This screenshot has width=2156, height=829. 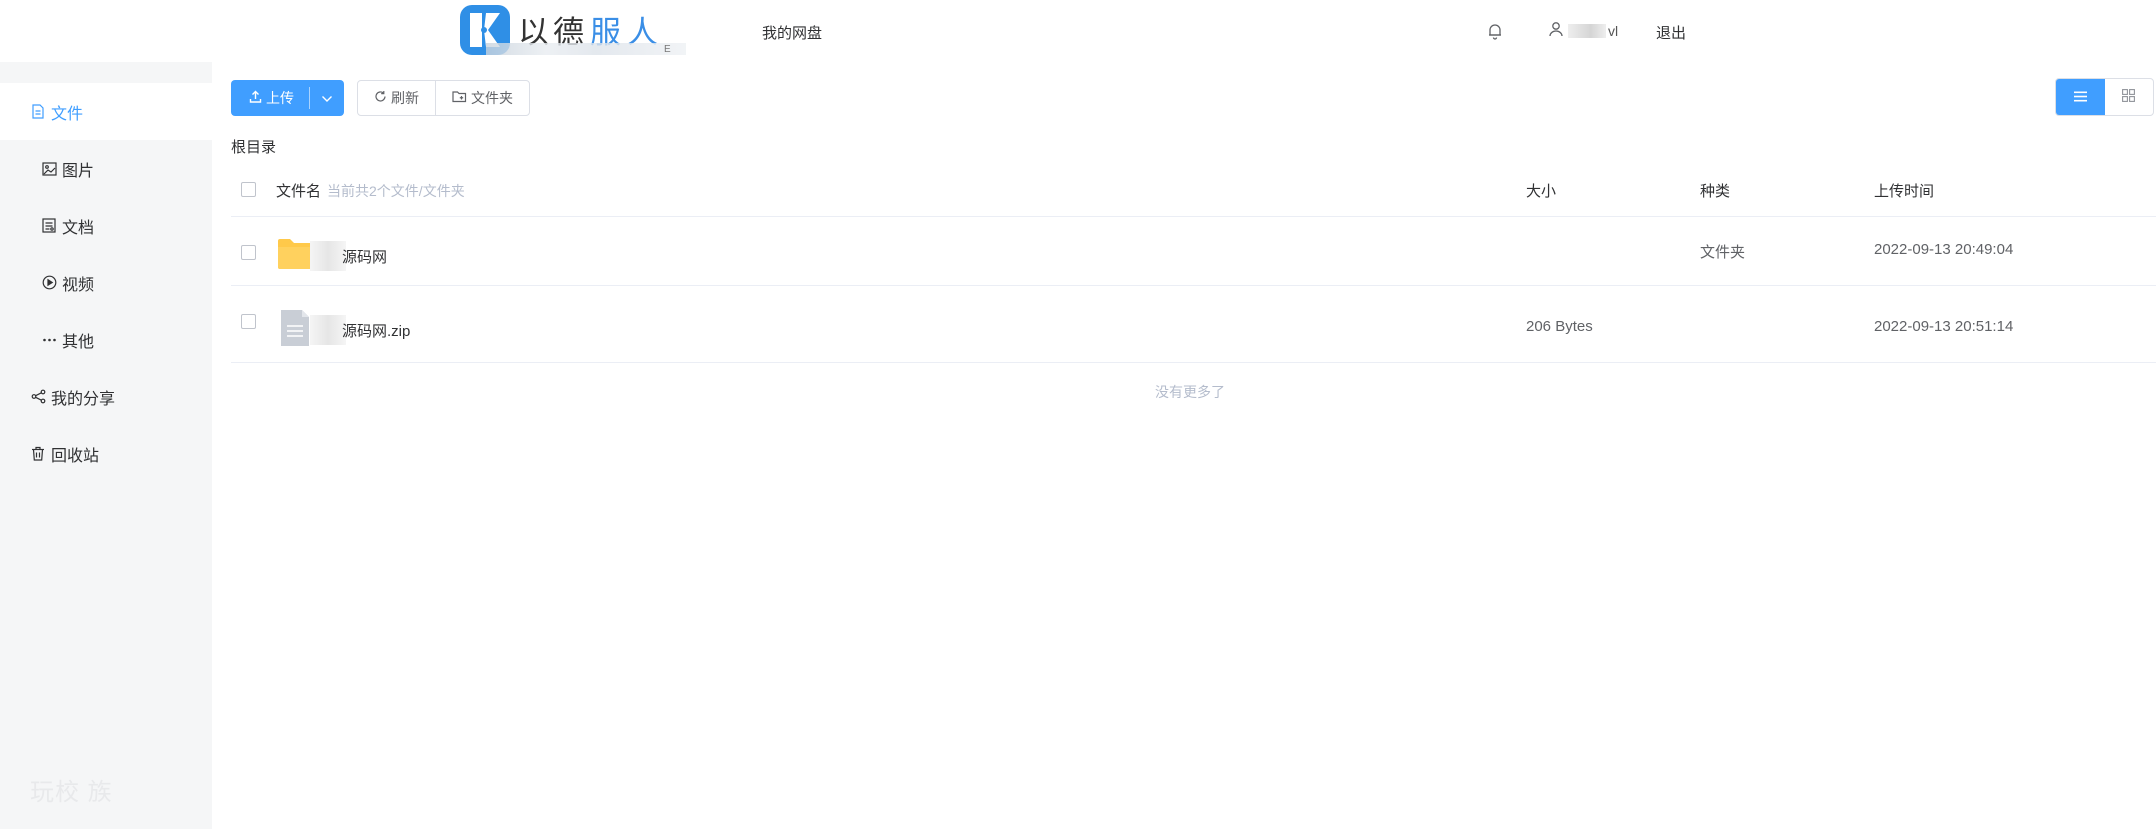 I want to click on sidebar-item-files: 文件, so click(x=106, y=111).